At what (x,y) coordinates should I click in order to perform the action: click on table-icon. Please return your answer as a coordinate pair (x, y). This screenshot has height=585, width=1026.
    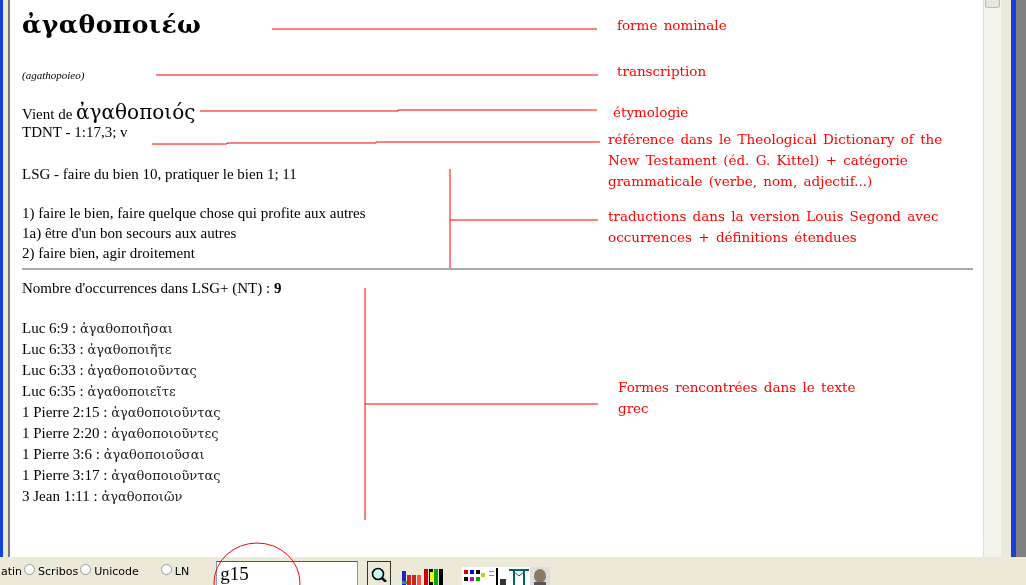
    Looking at the image, I should click on (519, 576).